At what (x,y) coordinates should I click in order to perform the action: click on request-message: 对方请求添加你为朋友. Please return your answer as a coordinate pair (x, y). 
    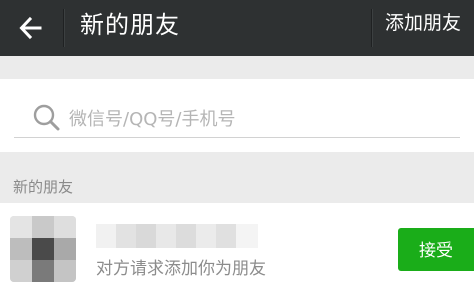
    Looking at the image, I should click on (181, 269).